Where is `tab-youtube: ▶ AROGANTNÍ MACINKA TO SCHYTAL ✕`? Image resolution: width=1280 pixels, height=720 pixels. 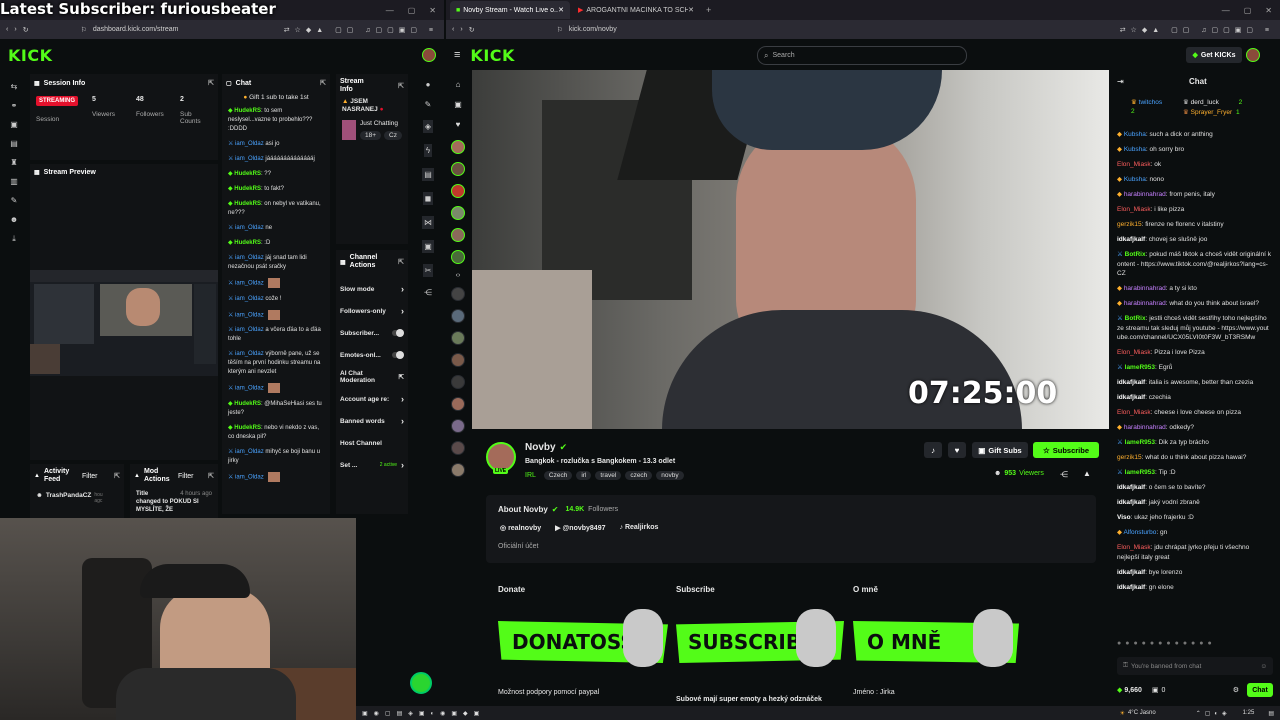 tab-youtube: ▶ AROGANTNÍ MACINKA TO SCHYTAL ✕ is located at coordinates (636, 10).